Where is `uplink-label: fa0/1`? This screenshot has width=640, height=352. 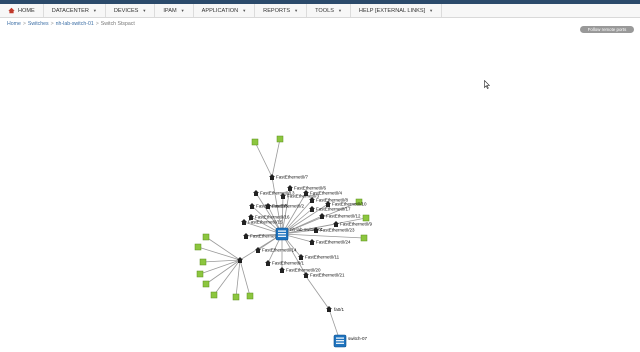 uplink-label: fa0/1 is located at coordinates (339, 309).